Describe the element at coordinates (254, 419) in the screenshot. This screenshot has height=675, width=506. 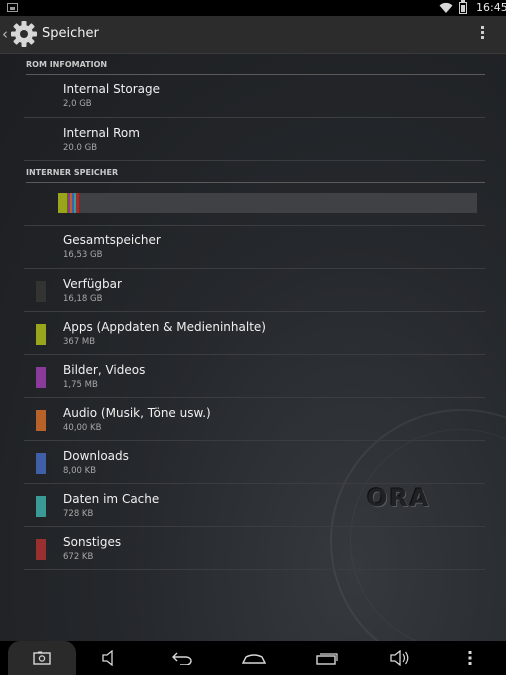
I see `list-item-audio: Audio (Musik, Töne usw.) 40,00 KB` at that location.